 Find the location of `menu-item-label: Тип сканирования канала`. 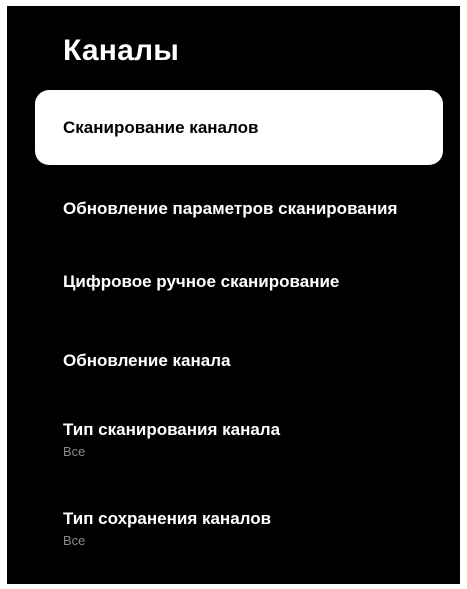

menu-item-label: Тип сканирования канала is located at coordinates (172, 429).